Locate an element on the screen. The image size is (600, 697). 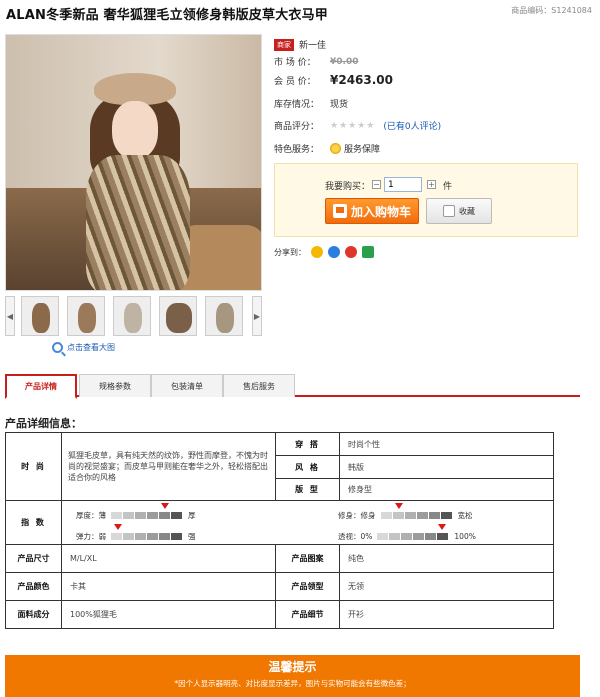
zoom-link-label: 点击查看大图 is located at coordinates (91, 347).